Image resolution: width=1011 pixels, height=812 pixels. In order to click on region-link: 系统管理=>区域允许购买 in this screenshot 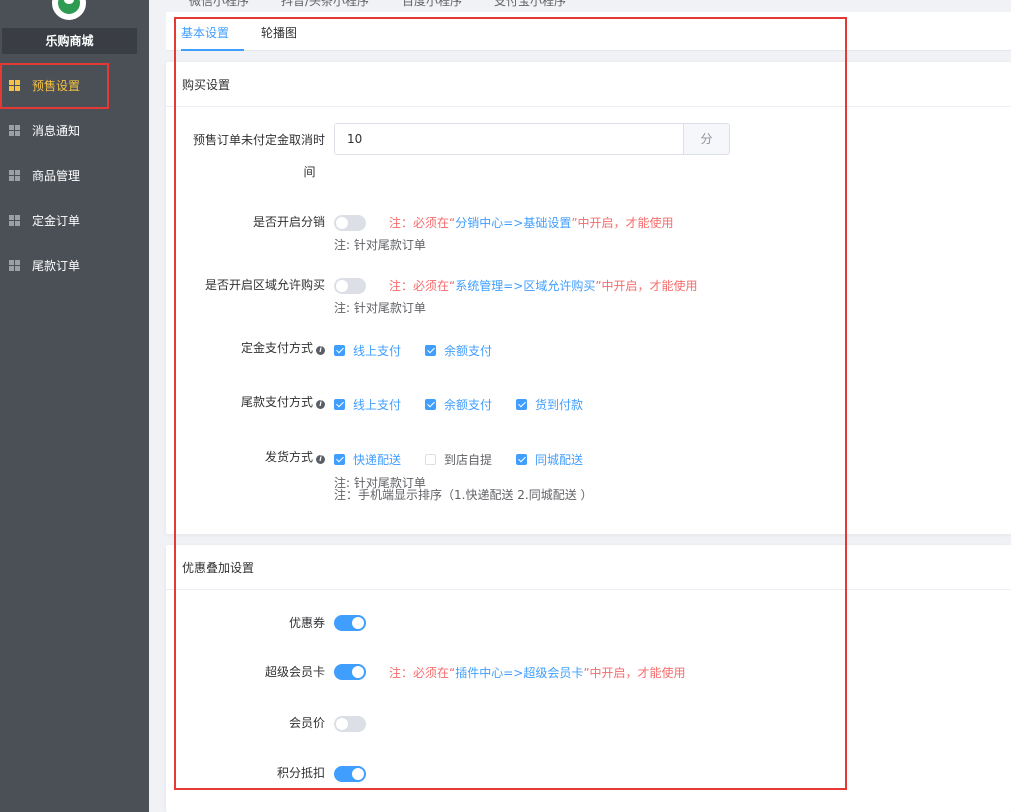, I will do `click(525, 286)`.